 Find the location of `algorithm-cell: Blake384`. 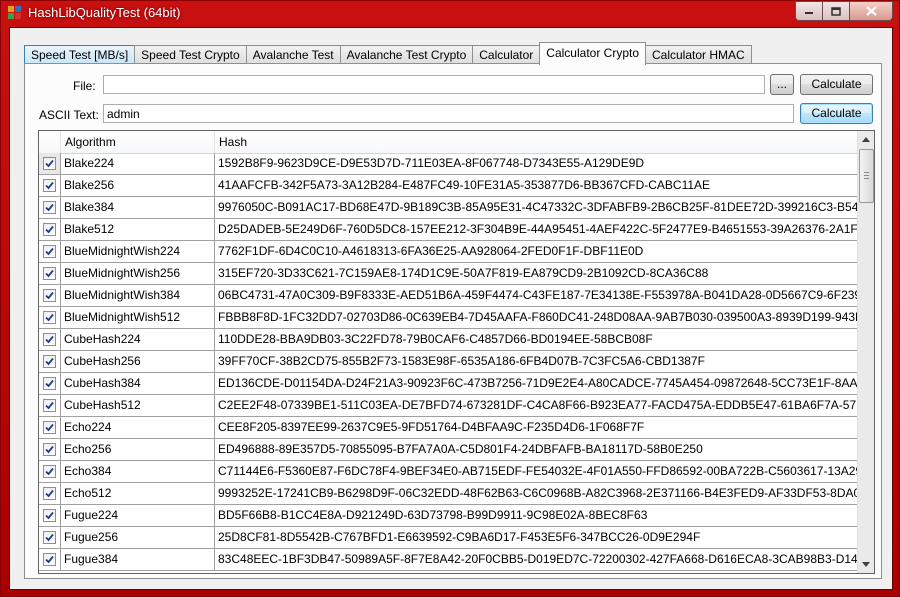

algorithm-cell: Blake384 is located at coordinates (138, 208).